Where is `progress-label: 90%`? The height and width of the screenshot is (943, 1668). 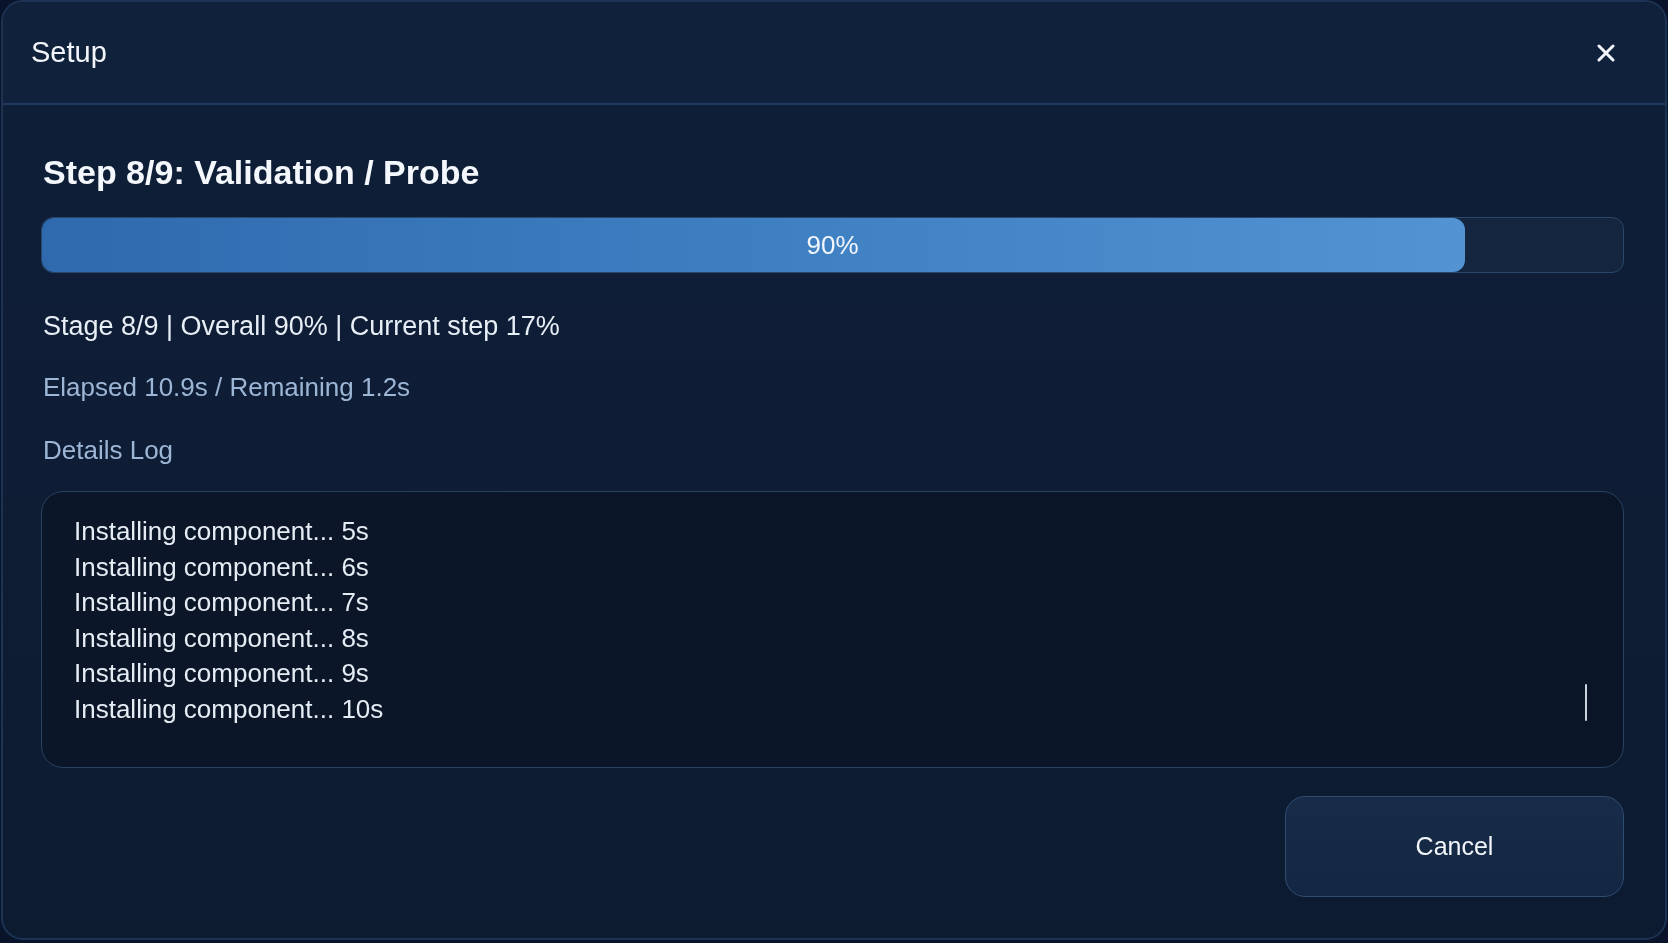 progress-label: 90% is located at coordinates (832, 245).